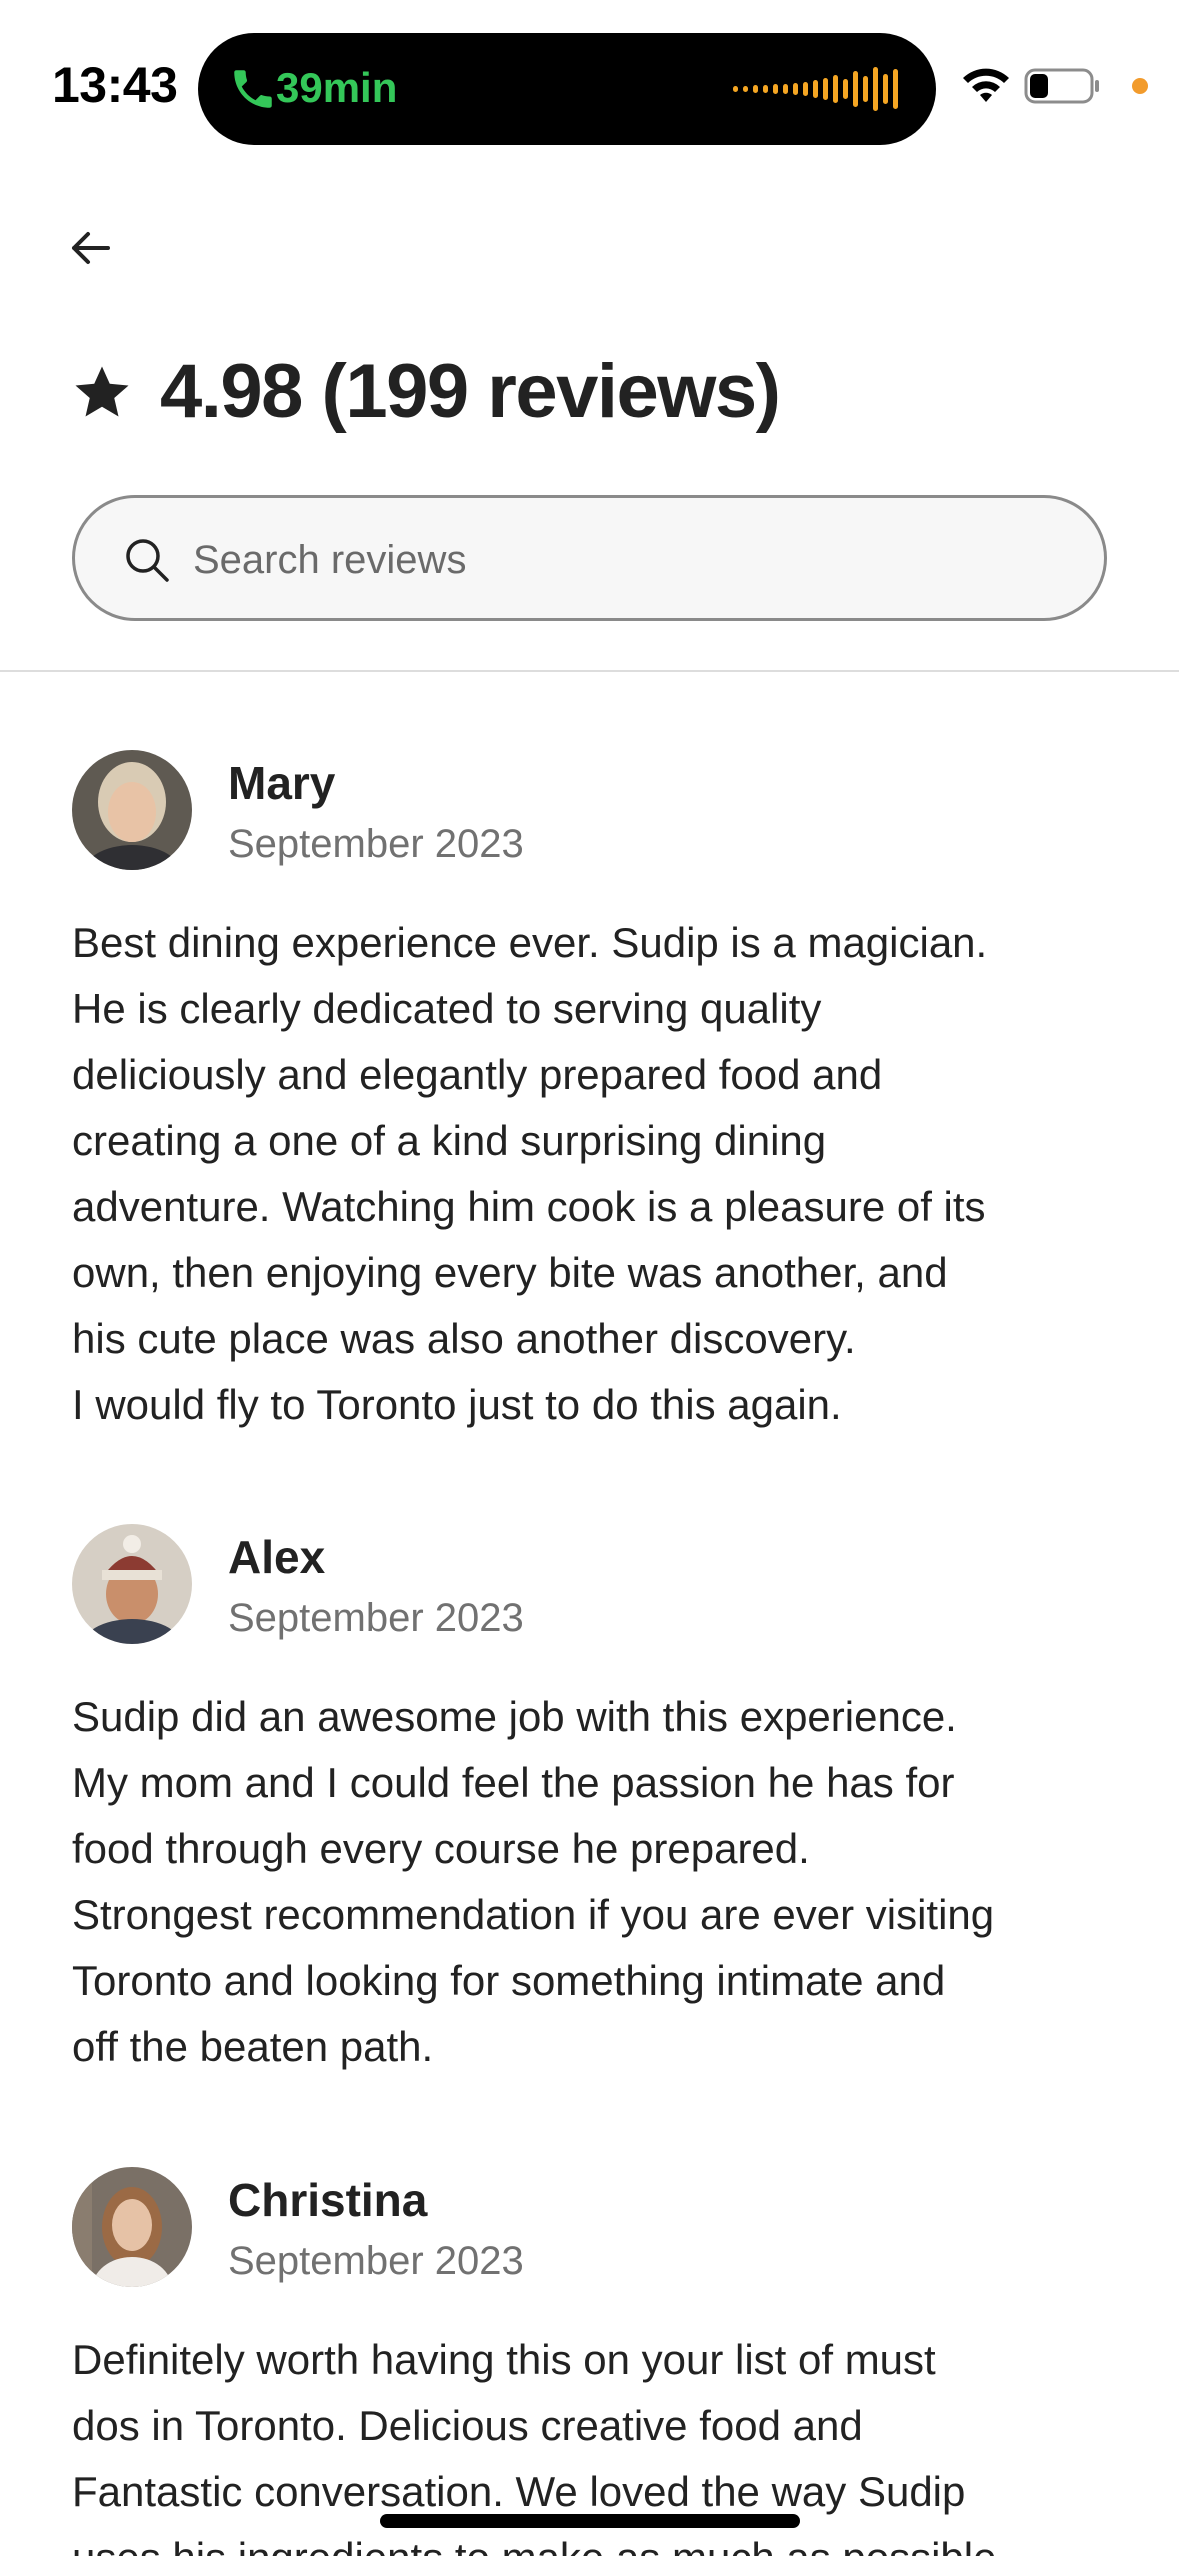  I want to click on search-placeholder: Search reviews, so click(330, 560).